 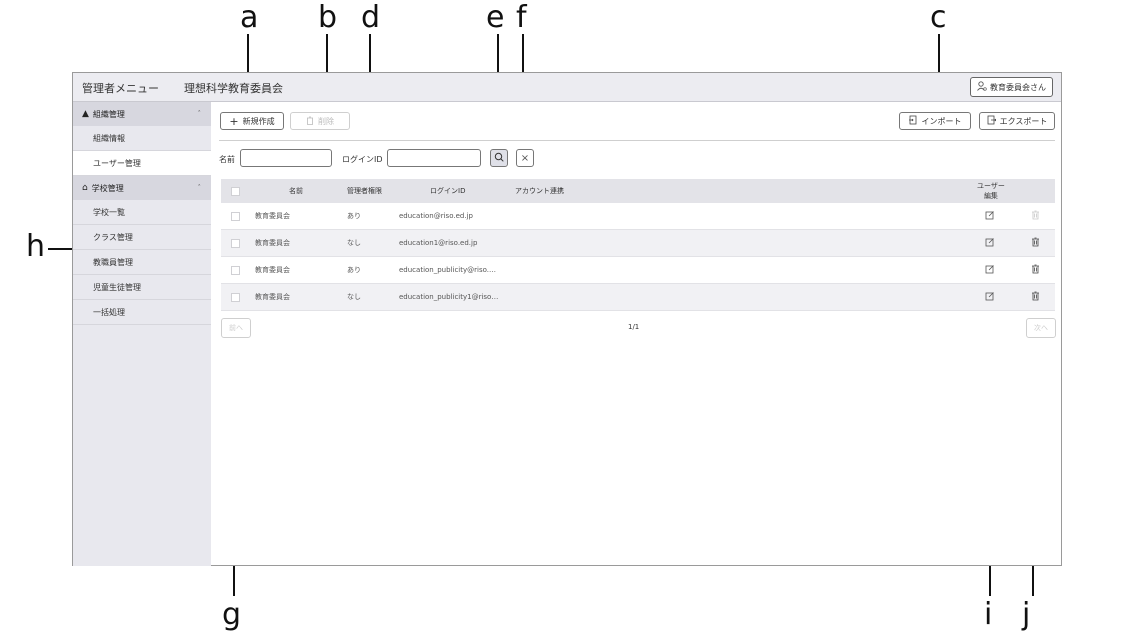 What do you see at coordinates (199, 188) in the screenshot?
I see `chevron-up-icon: ˆ` at bounding box center [199, 188].